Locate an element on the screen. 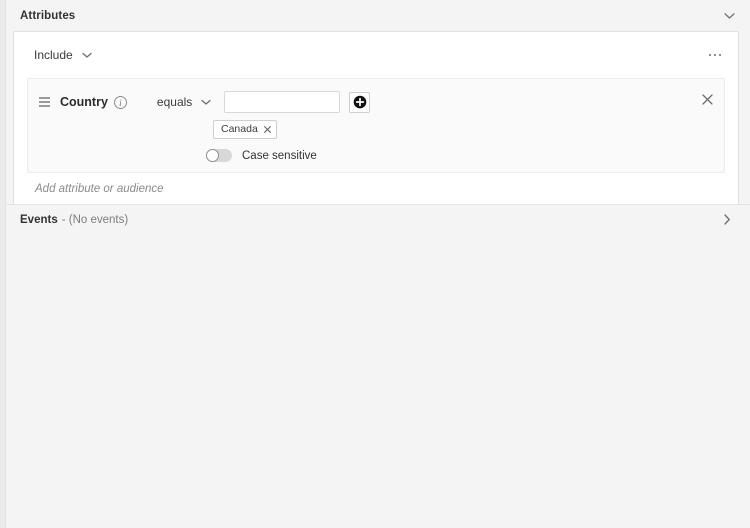 The width and height of the screenshot is (750, 528). include-exclude-select: Include is located at coordinates (63, 55).